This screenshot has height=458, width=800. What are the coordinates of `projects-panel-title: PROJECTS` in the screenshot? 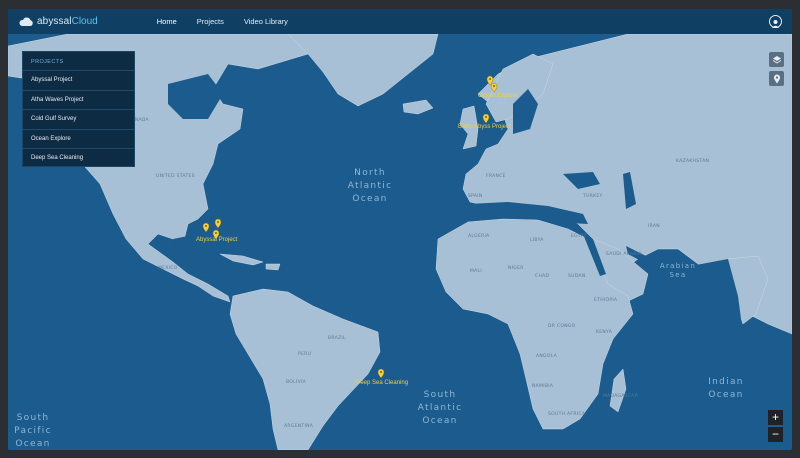 It's located at (47, 62).